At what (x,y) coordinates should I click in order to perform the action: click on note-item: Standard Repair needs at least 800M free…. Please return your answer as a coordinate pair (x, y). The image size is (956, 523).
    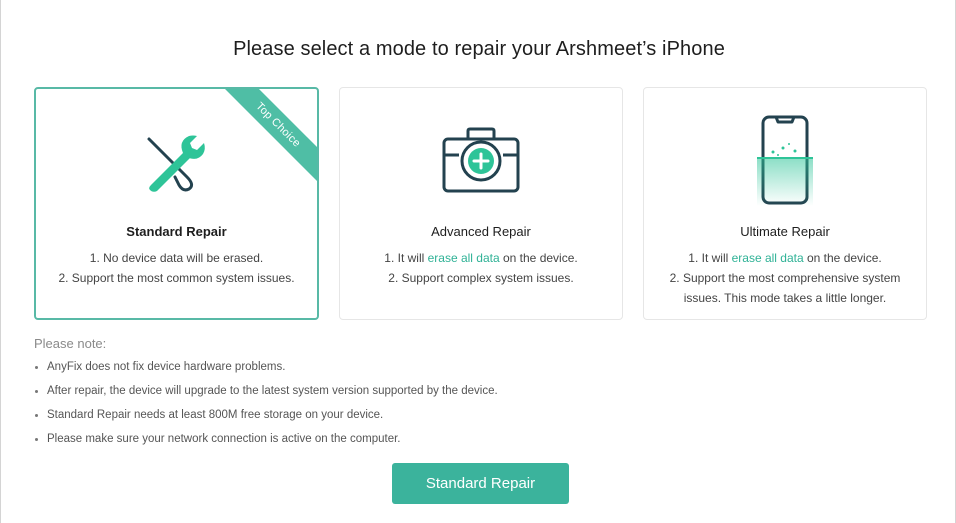
    Looking at the image, I should click on (266, 415).